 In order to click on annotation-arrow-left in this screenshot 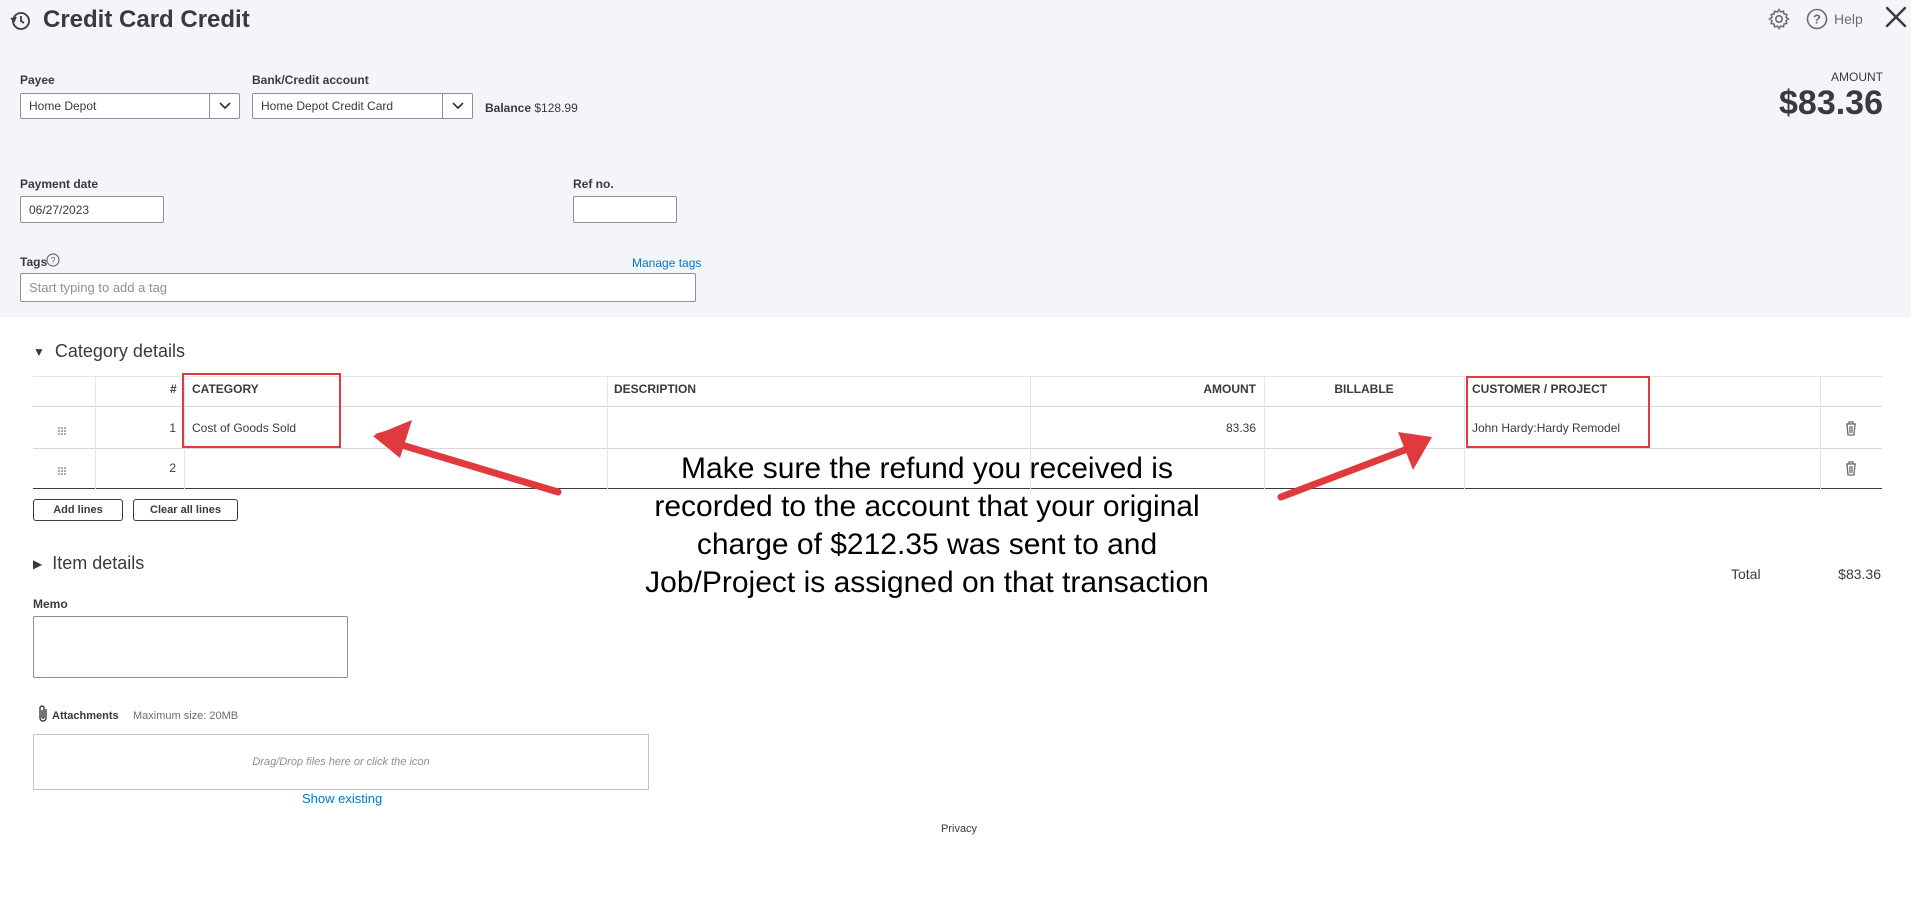, I will do `click(467, 458)`.